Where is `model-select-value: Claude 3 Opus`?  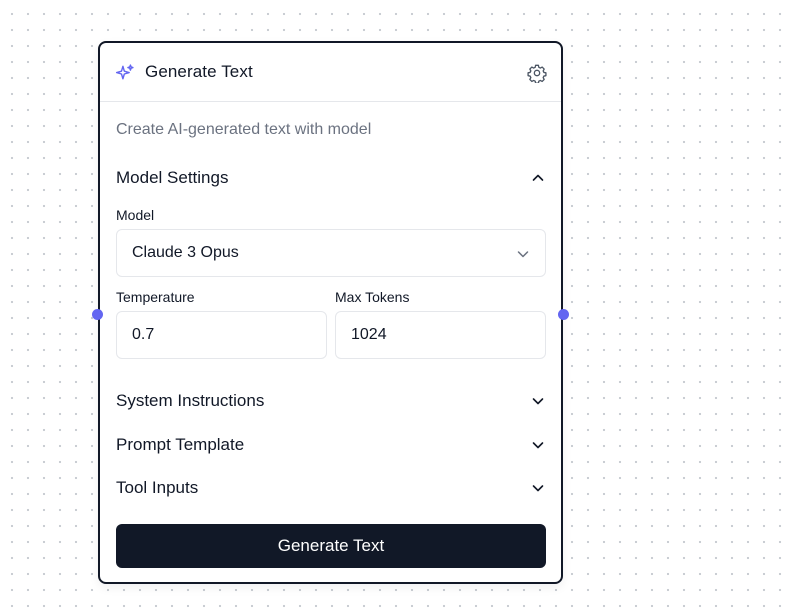
model-select-value: Claude 3 Opus is located at coordinates (185, 252).